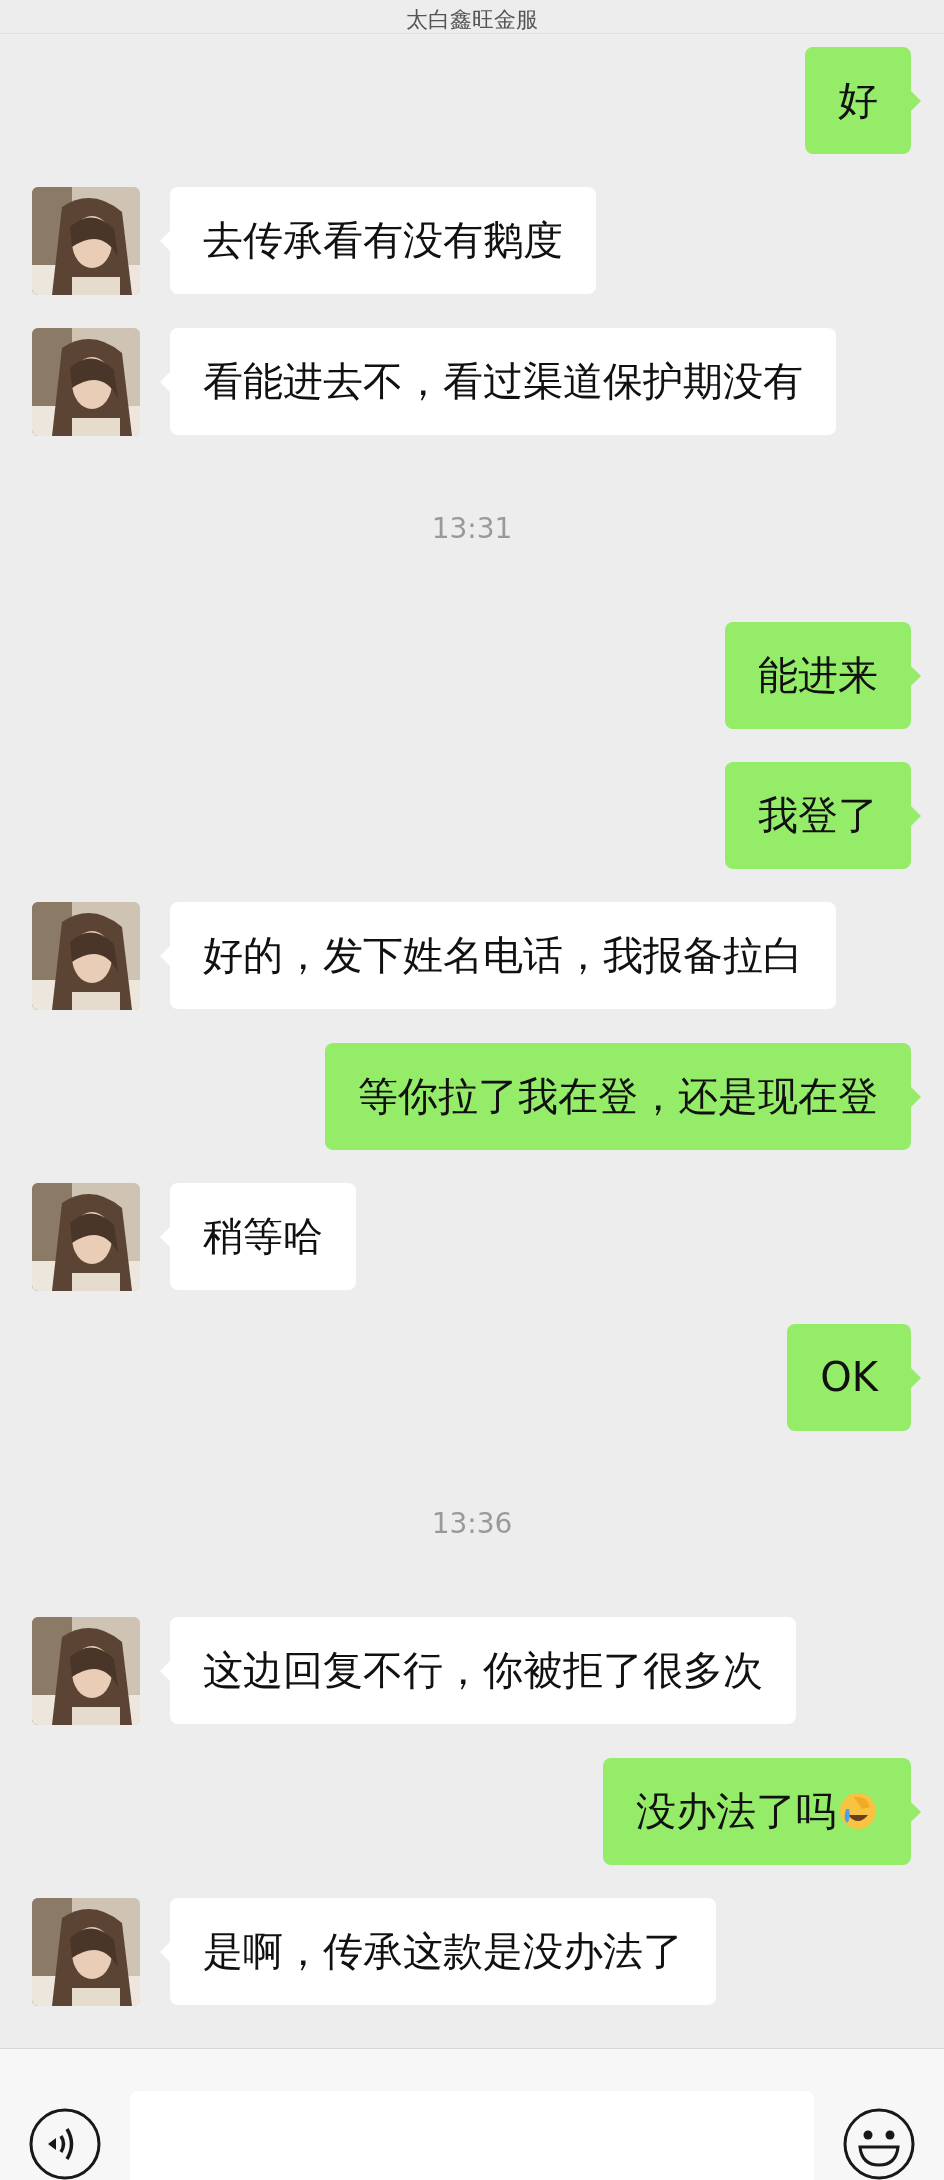 The image size is (944, 2180). What do you see at coordinates (818, 815) in the screenshot?
I see `message-text: 我登了` at bounding box center [818, 815].